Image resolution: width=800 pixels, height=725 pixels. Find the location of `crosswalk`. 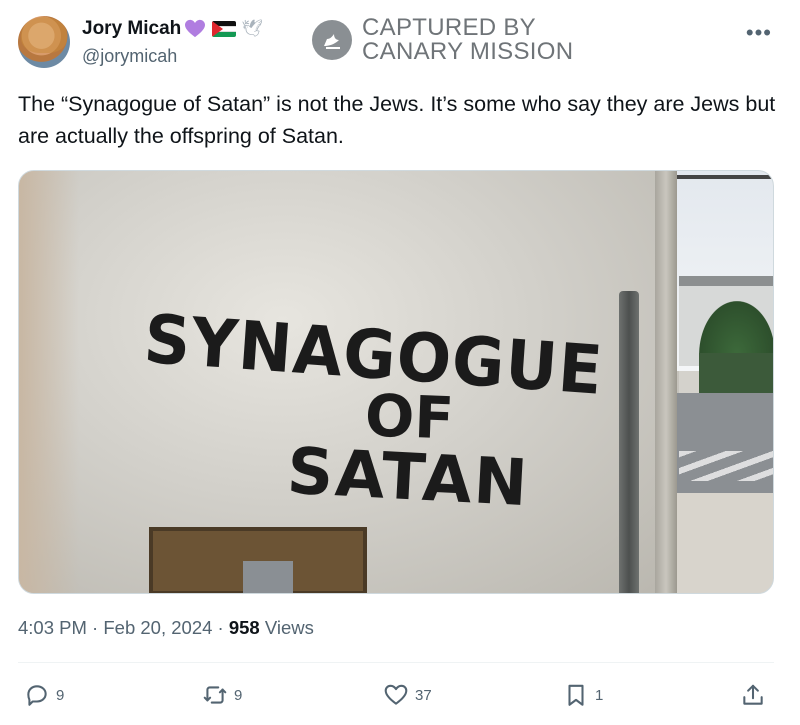

crosswalk is located at coordinates (726, 466).